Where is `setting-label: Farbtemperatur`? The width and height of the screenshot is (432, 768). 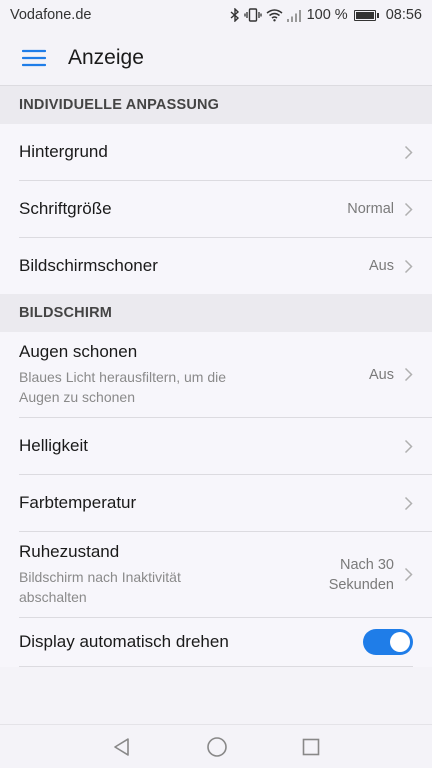 setting-label: Farbtemperatur is located at coordinates (78, 502).